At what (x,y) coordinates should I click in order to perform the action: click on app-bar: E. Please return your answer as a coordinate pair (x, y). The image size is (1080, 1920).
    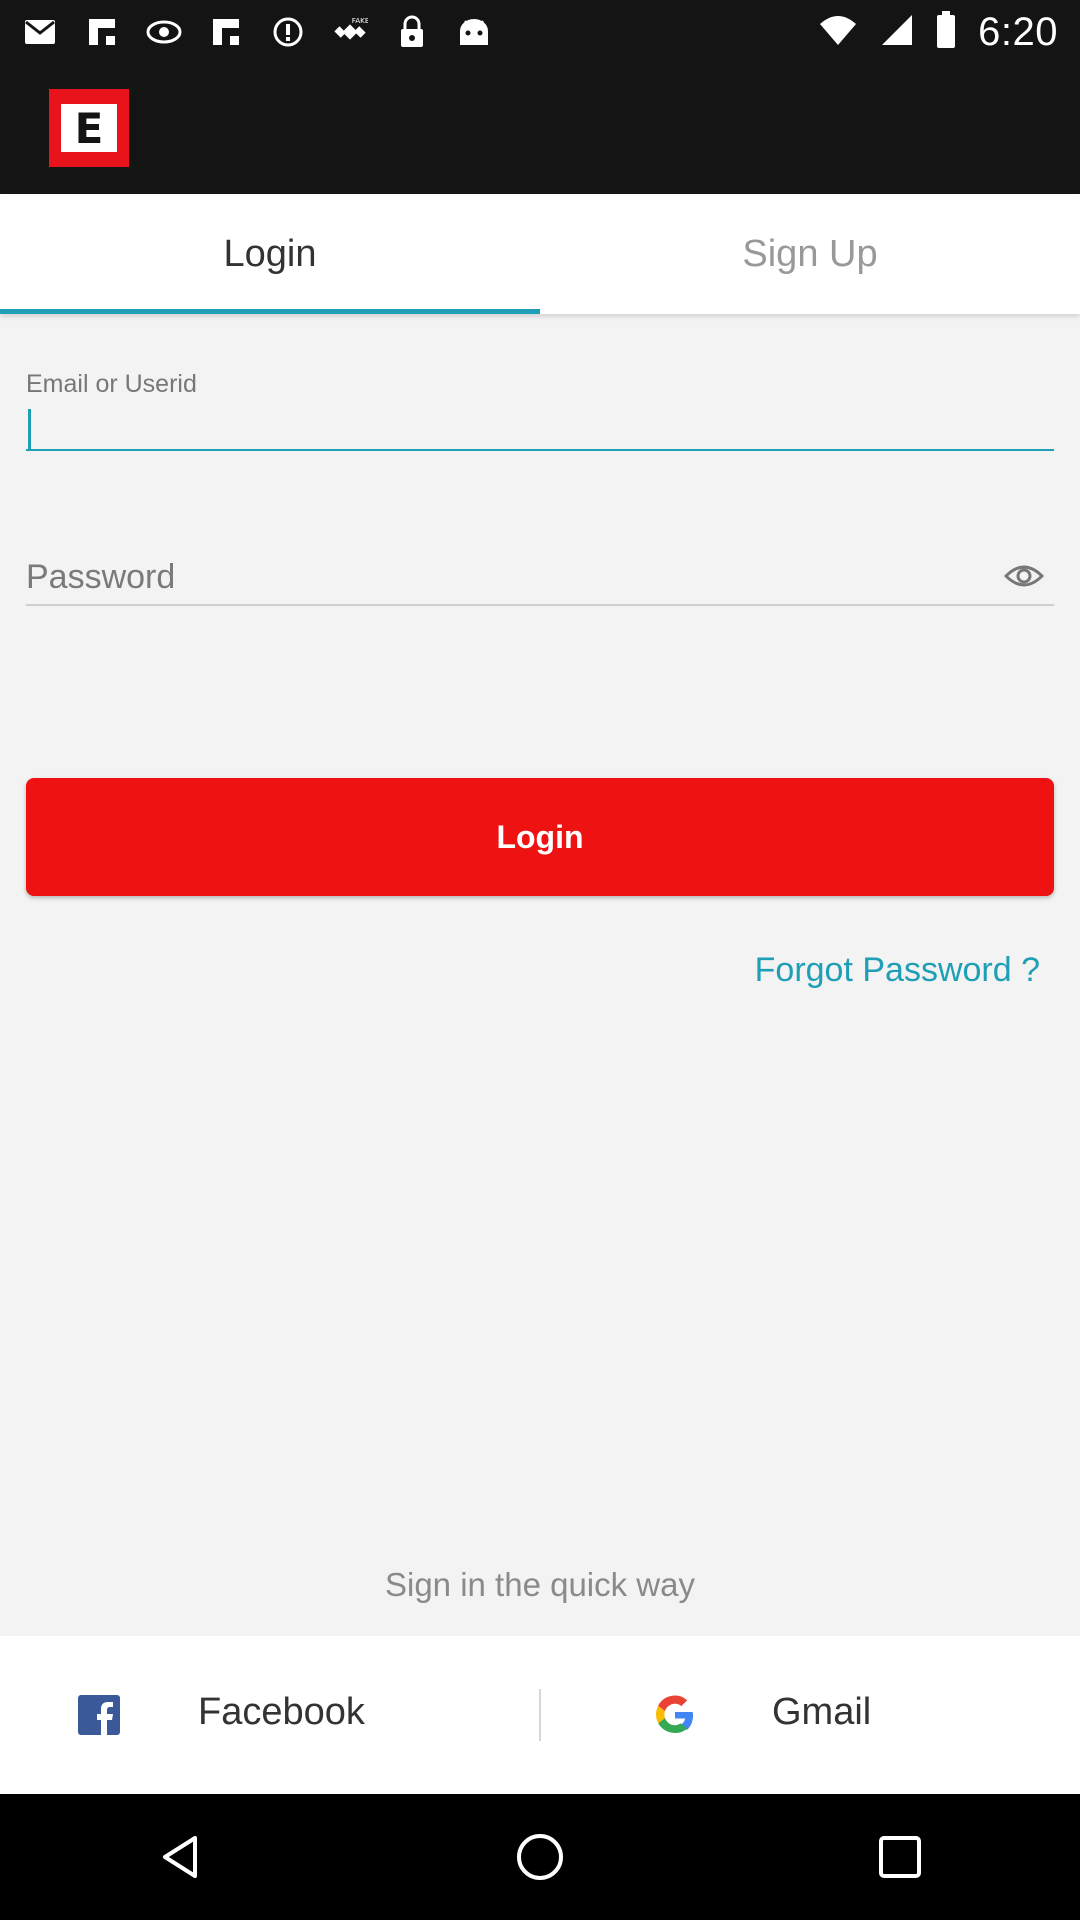
    Looking at the image, I should click on (540, 129).